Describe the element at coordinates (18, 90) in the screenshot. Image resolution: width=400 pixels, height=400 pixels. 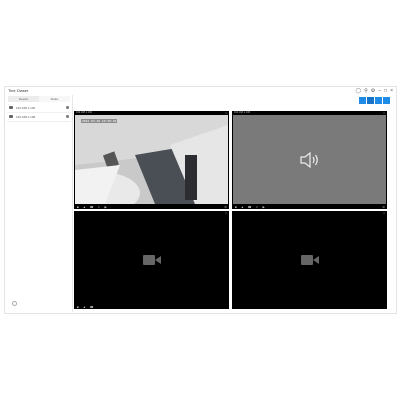
I see `app-title: Tine Owser` at that location.